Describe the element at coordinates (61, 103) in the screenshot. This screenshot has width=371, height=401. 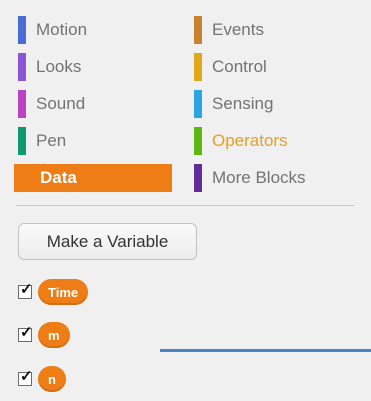
I see `category-label: Sound` at that location.